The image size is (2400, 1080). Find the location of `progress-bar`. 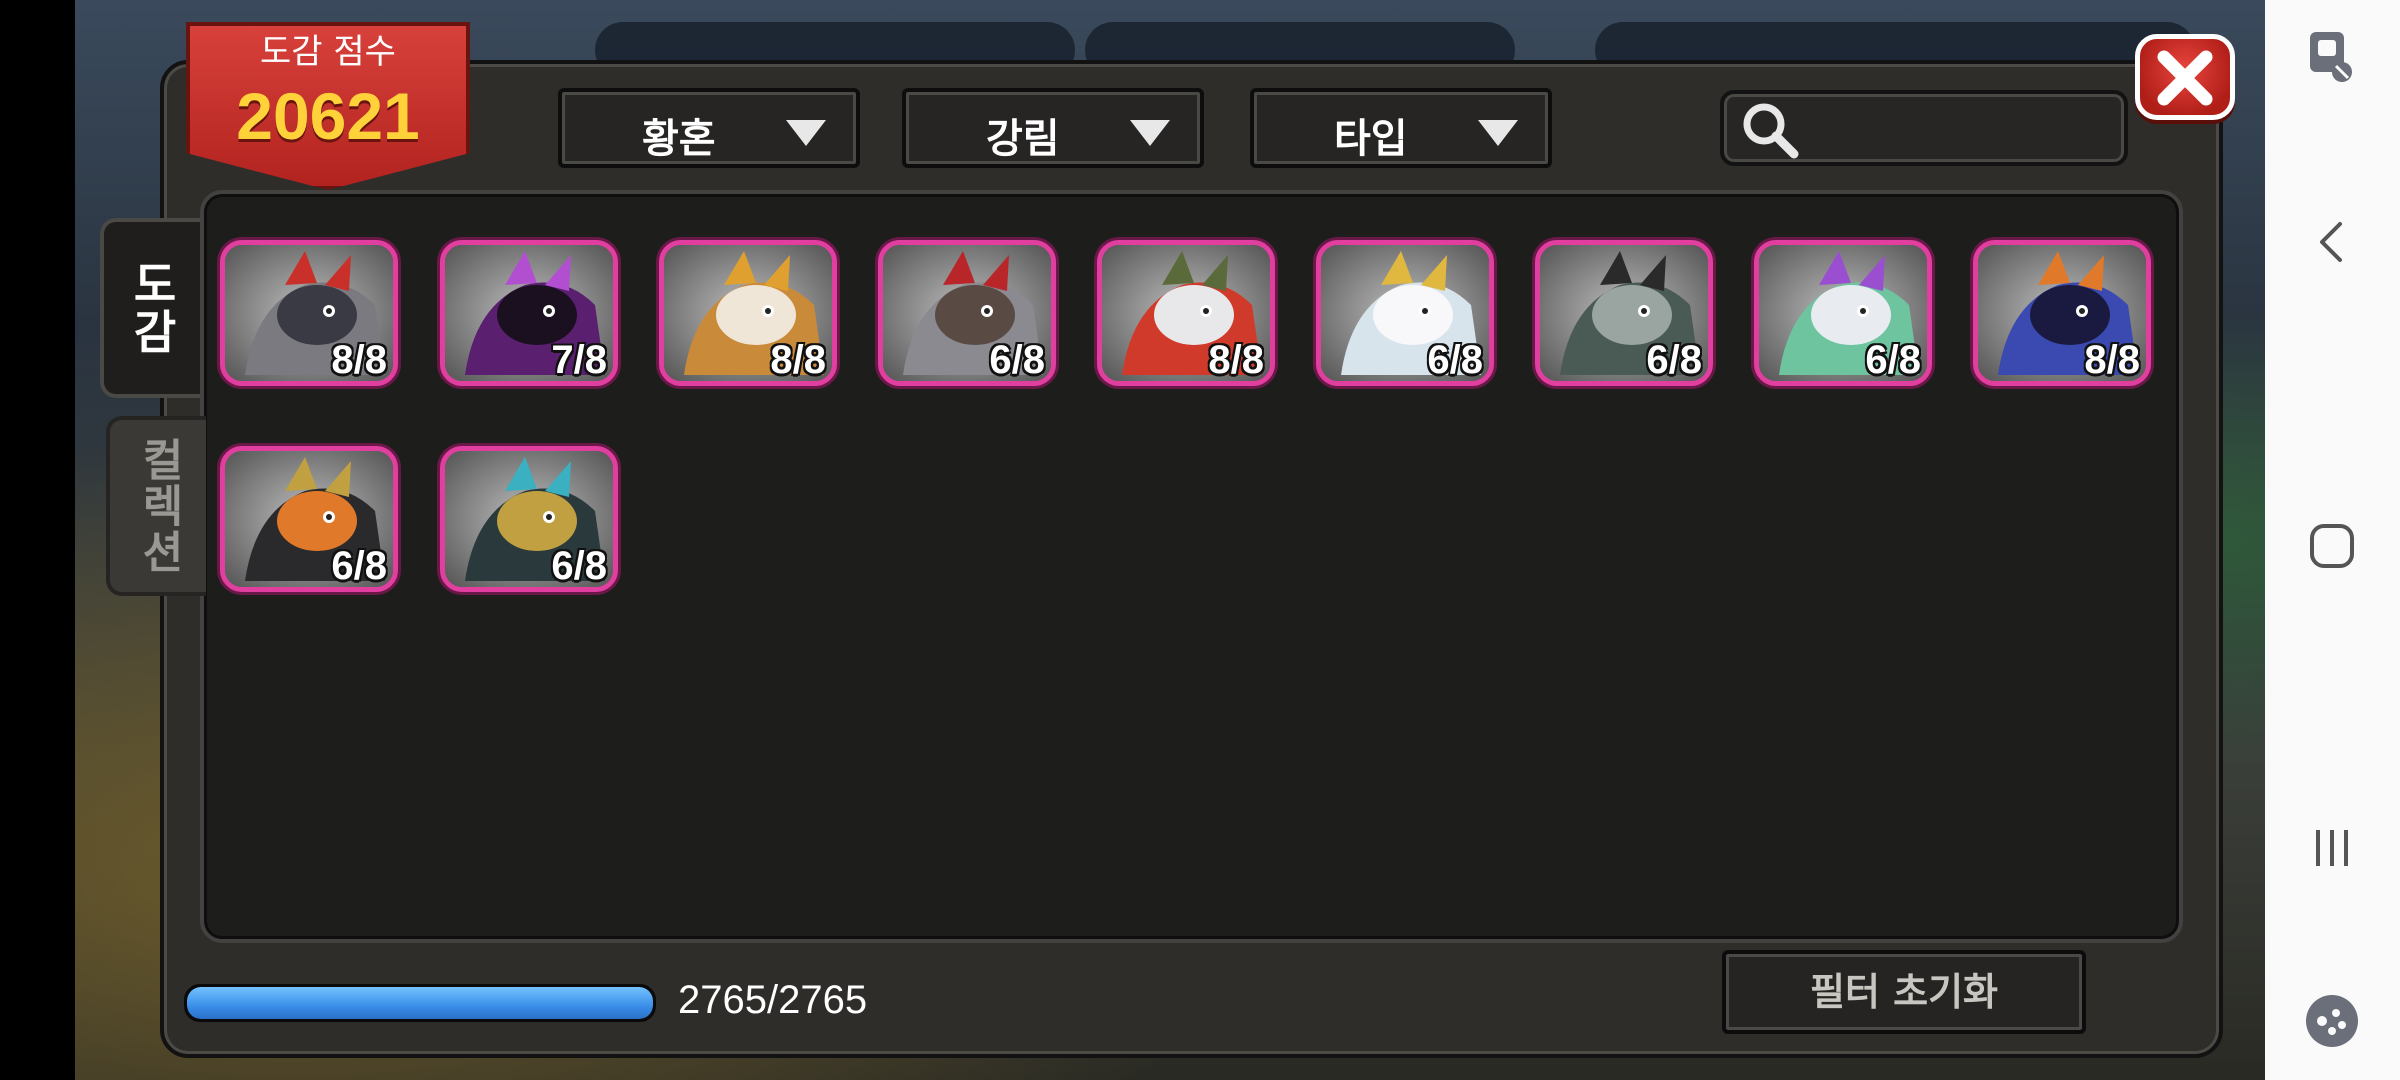

progress-bar is located at coordinates (420, 1003).